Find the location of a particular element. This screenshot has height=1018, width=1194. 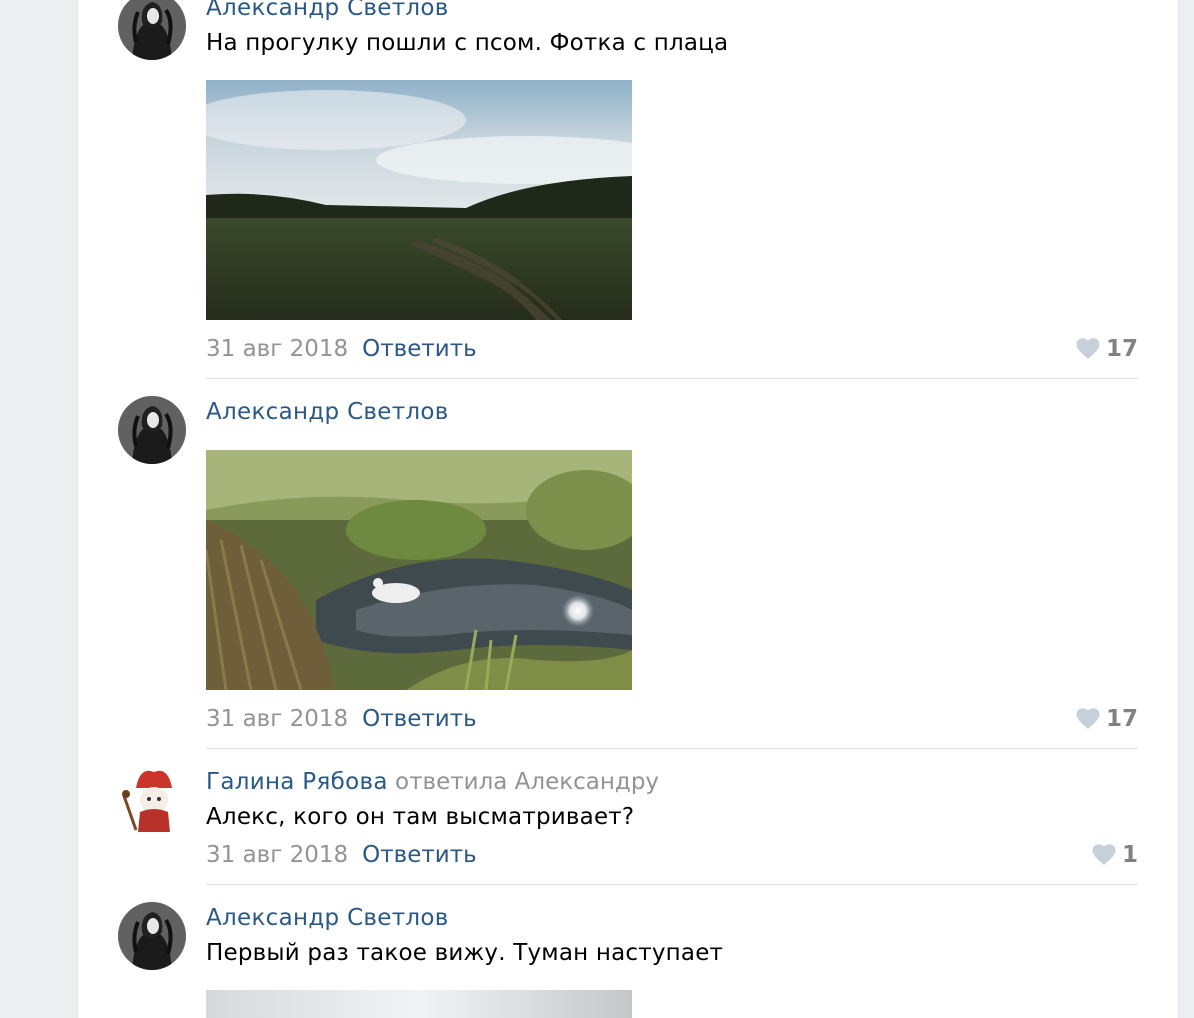

red-hooded-cat-avatar-icon is located at coordinates (152, 800).